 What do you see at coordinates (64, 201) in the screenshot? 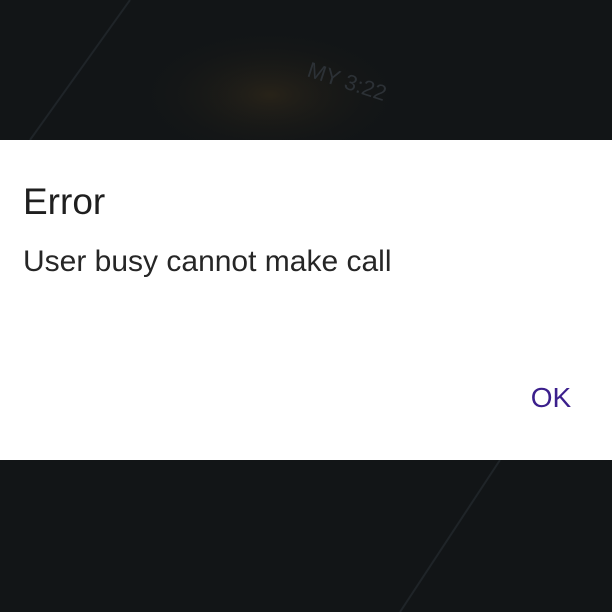
I see `dialog-title: Error` at bounding box center [64, 201].